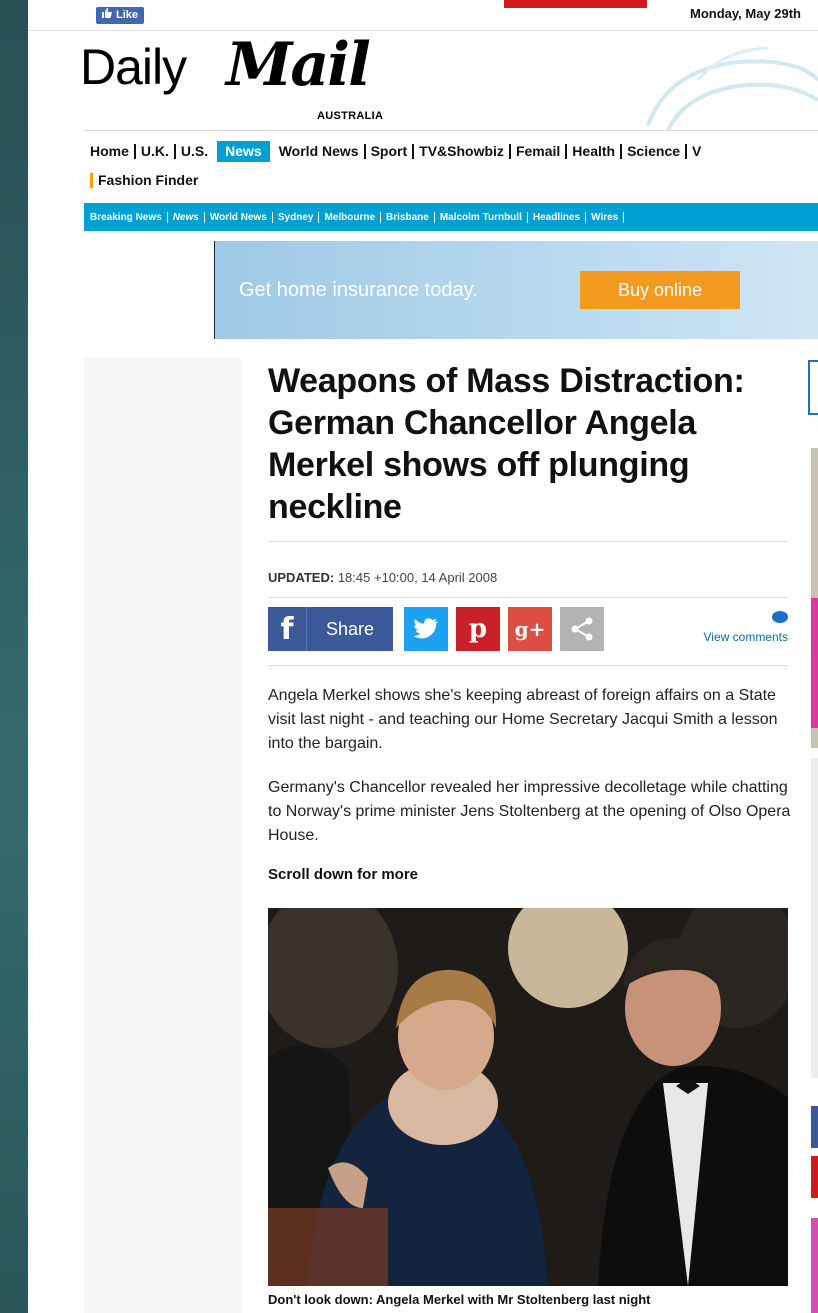 This screenshot has width=818, height=1313. I want to click on like-label: Like, so click(127, 15).